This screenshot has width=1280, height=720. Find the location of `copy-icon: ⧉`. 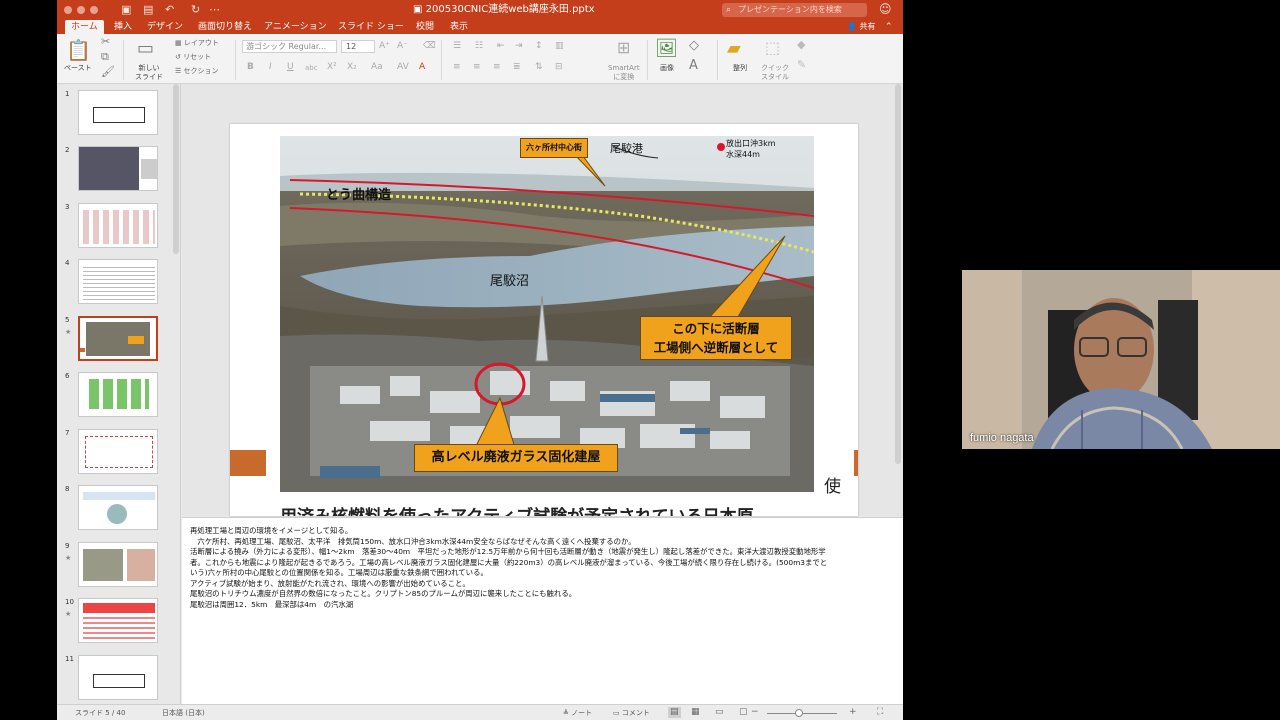

copy-icon: ⧉ is located at coordinates (105, 57).